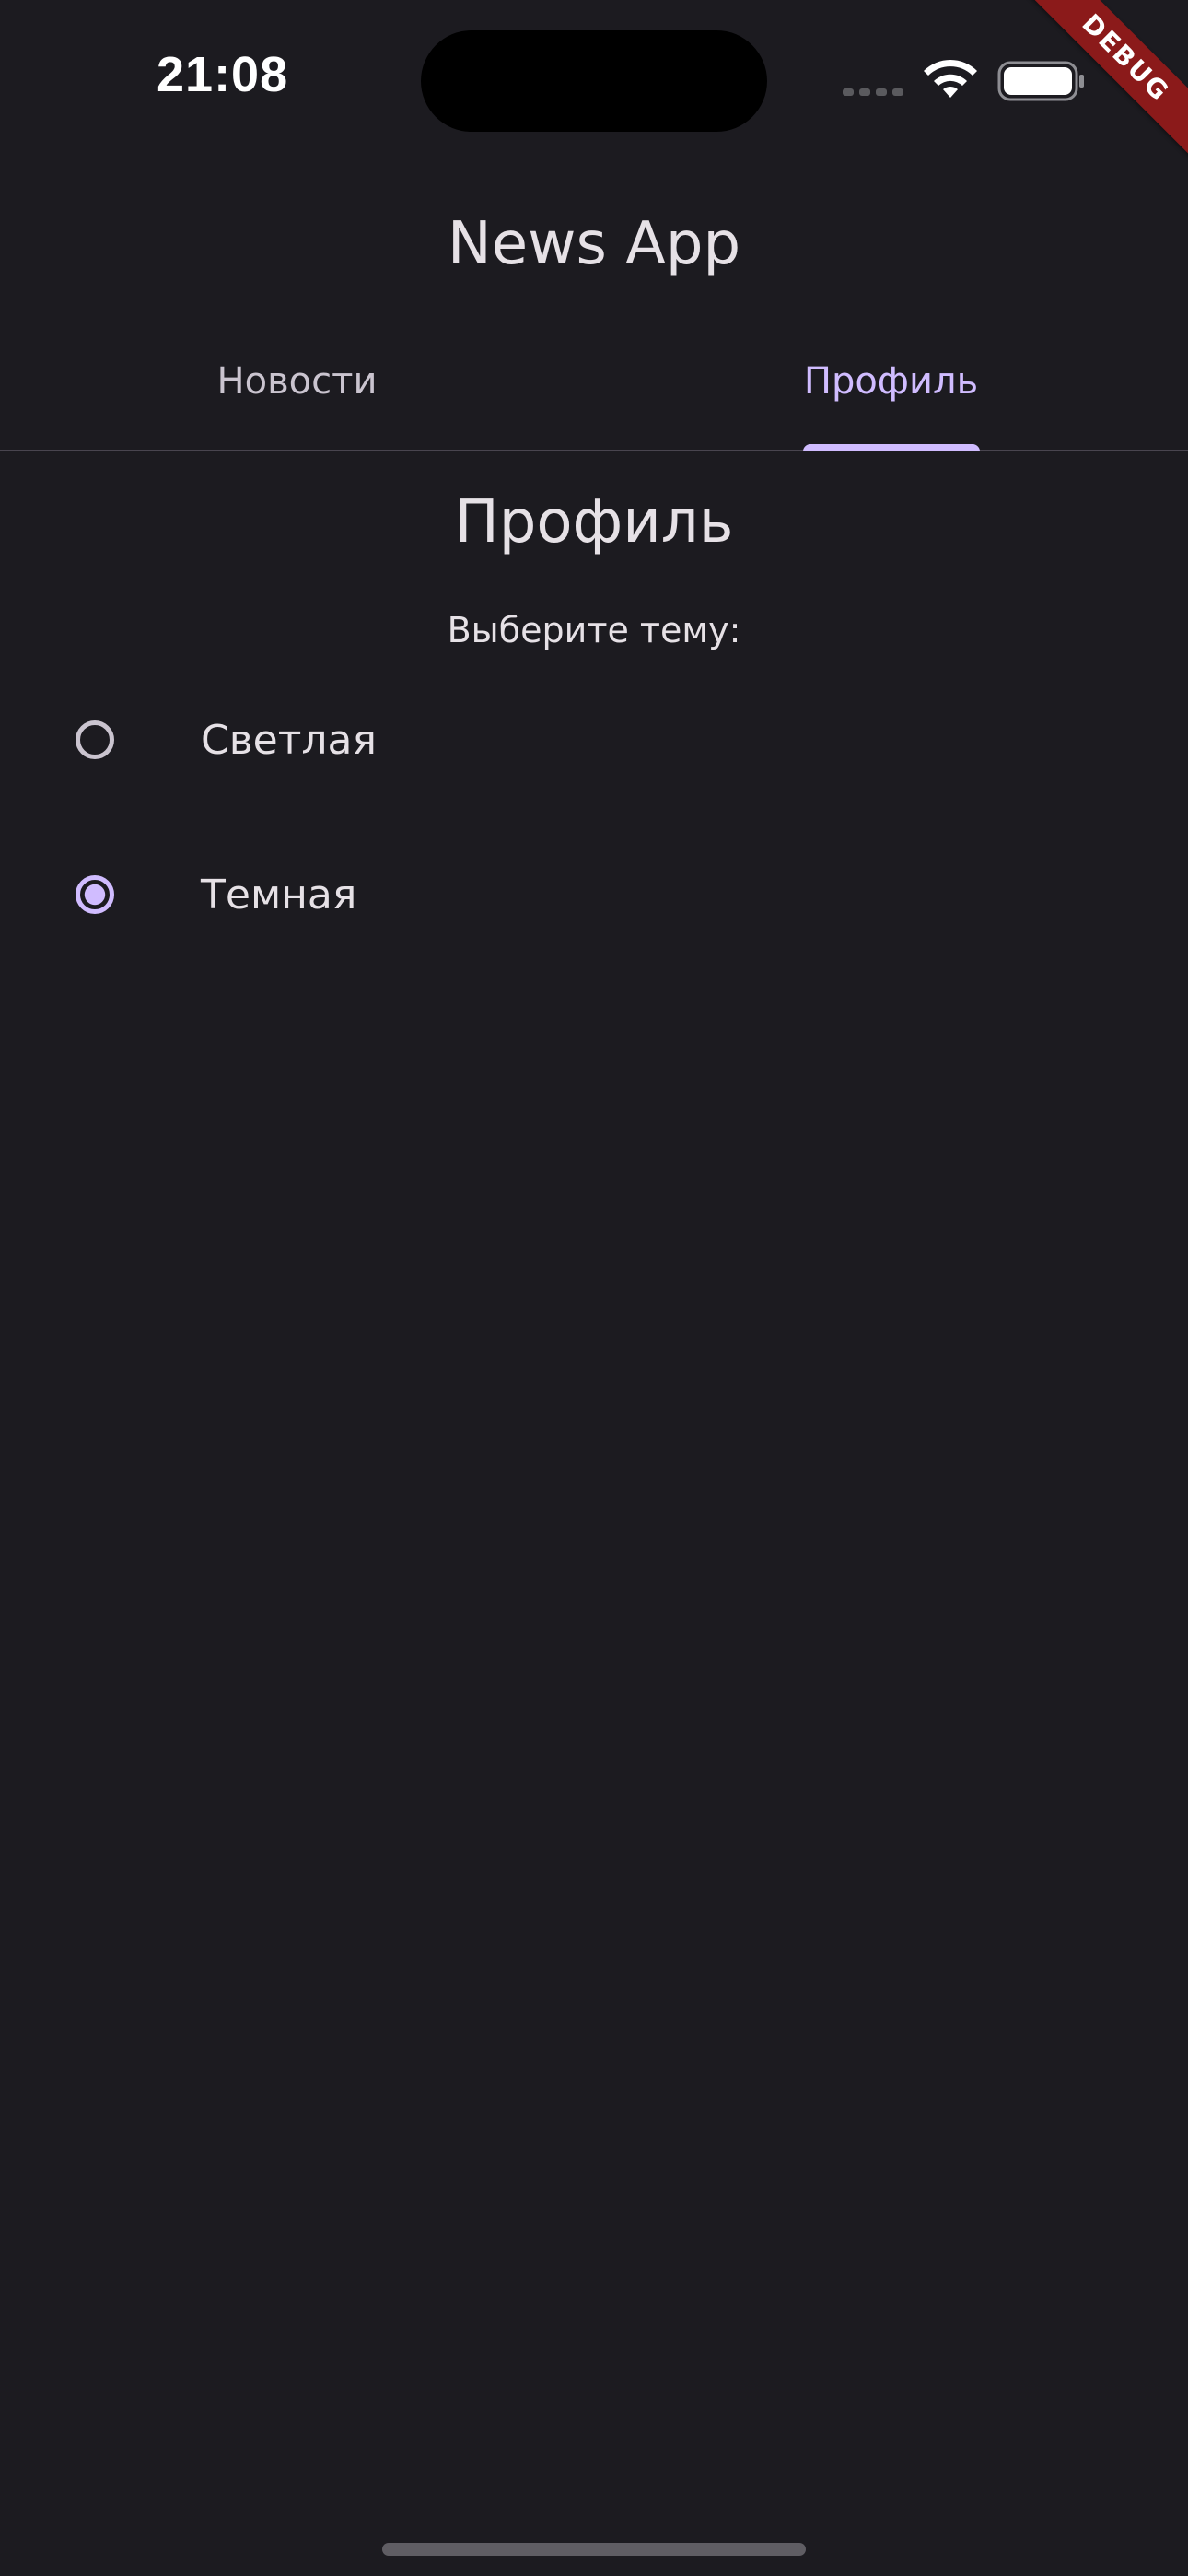 The width and height of the screenshot is (1188, 2576). I want to click on theme-option-light-label: Светлая, so click(289, 740).